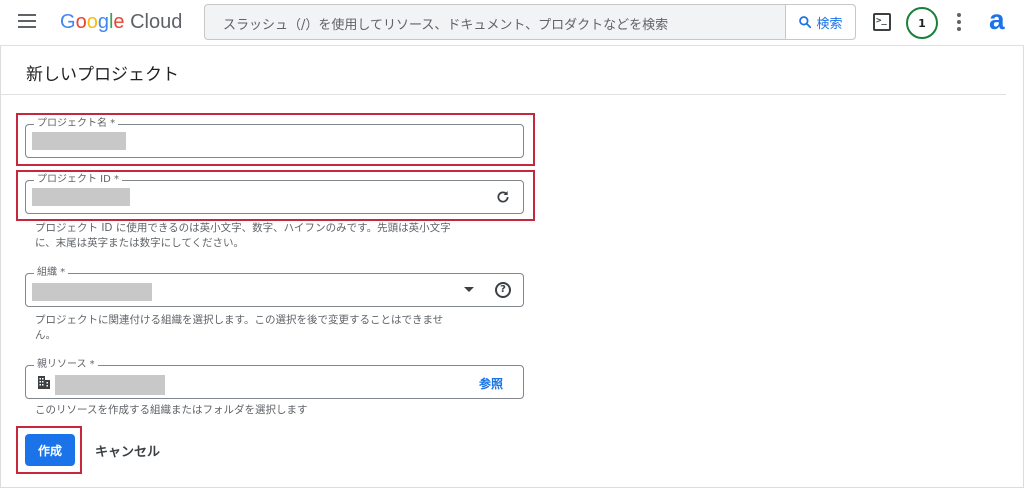 The height and width of the screenshot is (488, 1024). Describe the element at coordinates (51, 273) in the screenshot. I see `organization-label: 組織 *` at that location.